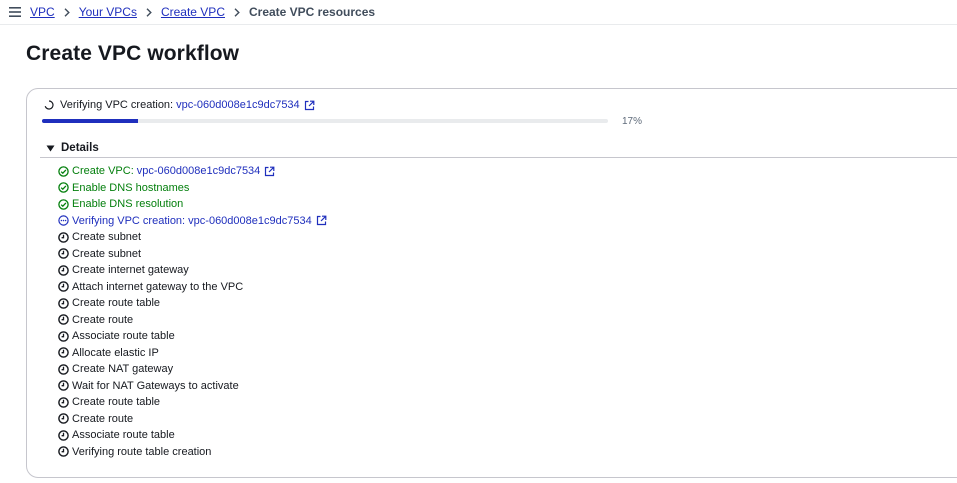 This screenshot has height=483, width=957. Describe the element at coordinates (192, 188) in the screenshot. I see `step-item: Enable DNS hostnames` at that location.